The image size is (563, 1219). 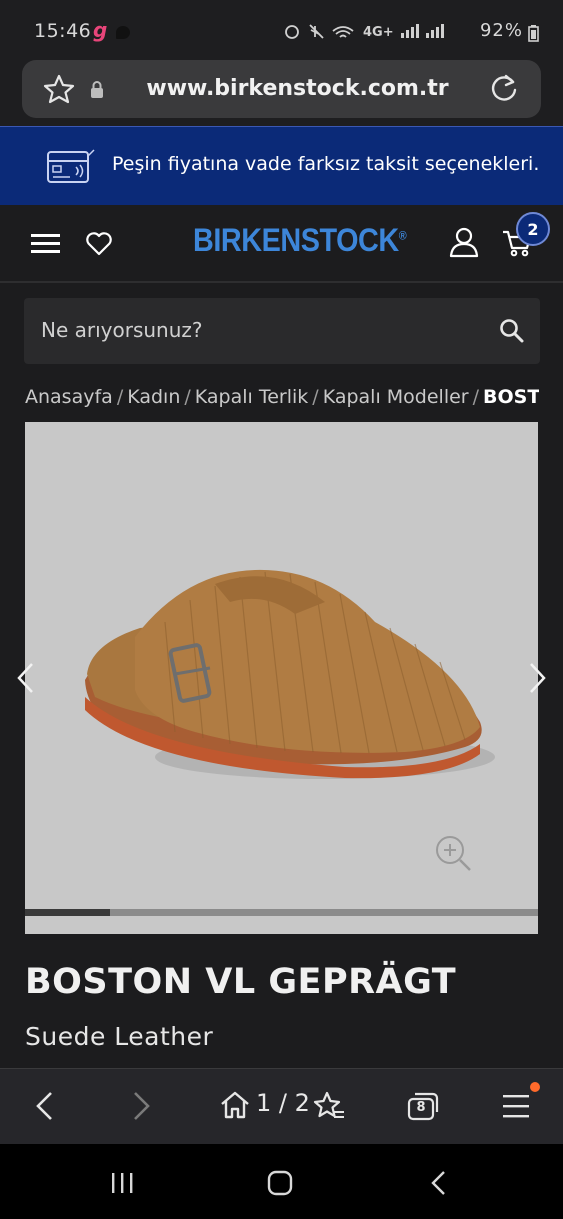 What do you see at coordinates (280, 1183) in the screenshot?
I see `home-button-icon` at bounding box center [280, 1183].